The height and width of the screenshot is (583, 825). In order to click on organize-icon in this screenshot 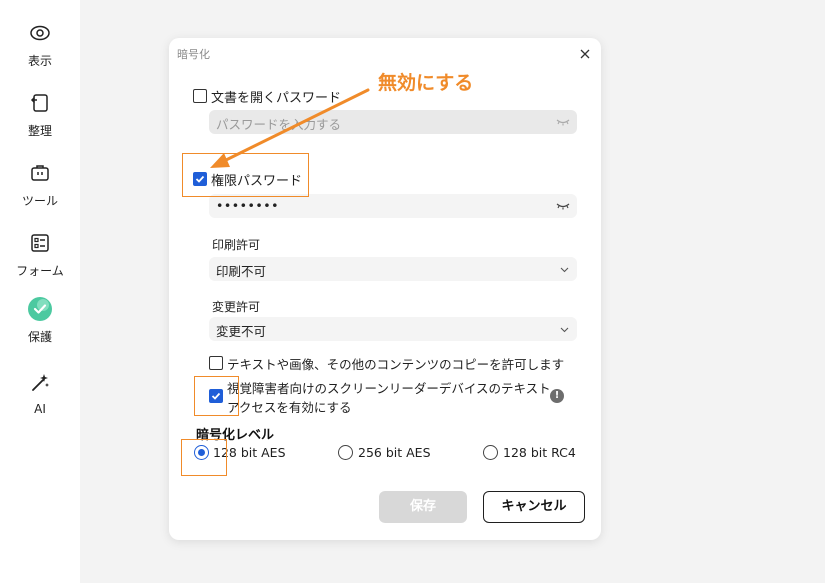, I will do `click(40, 103)`.